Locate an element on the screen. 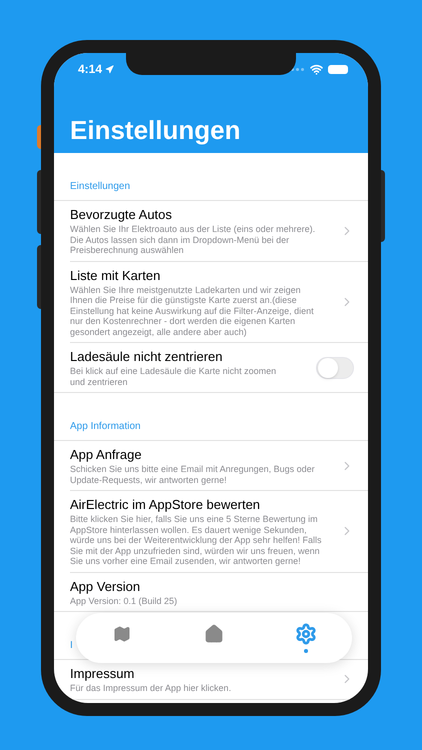 The image size is (422, 750). section-header: I is located at coordinates (71, 645).